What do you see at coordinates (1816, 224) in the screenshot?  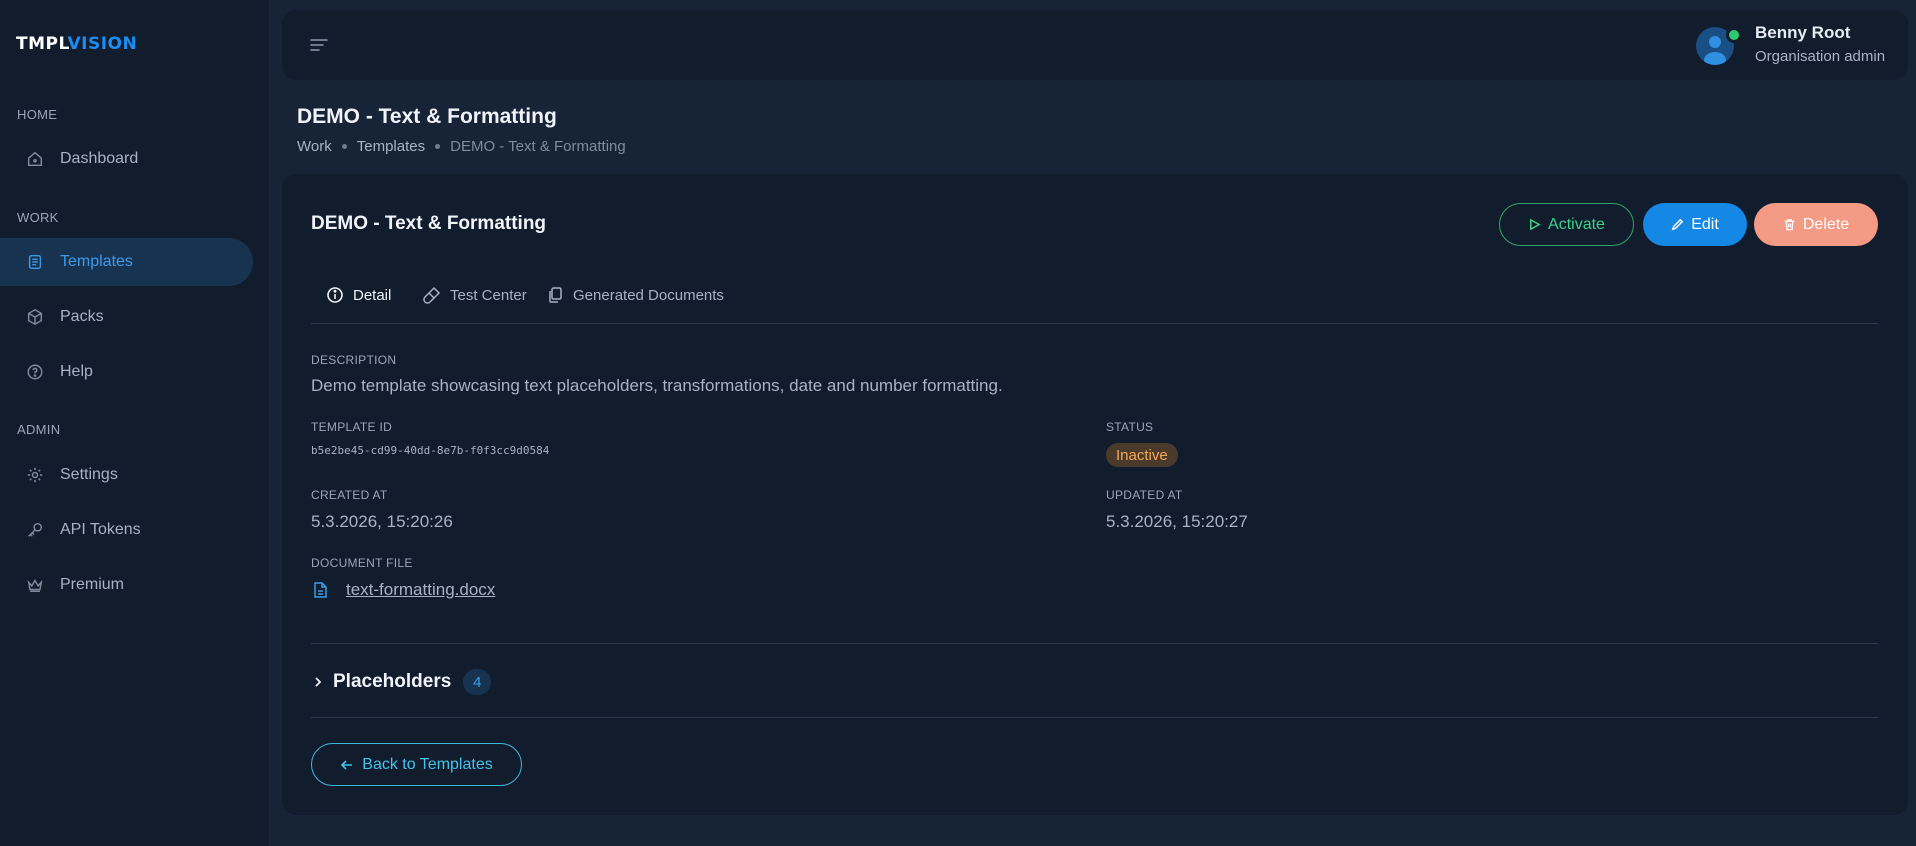 I see `delete-button: Delete` at bounding box center [1816, 224].